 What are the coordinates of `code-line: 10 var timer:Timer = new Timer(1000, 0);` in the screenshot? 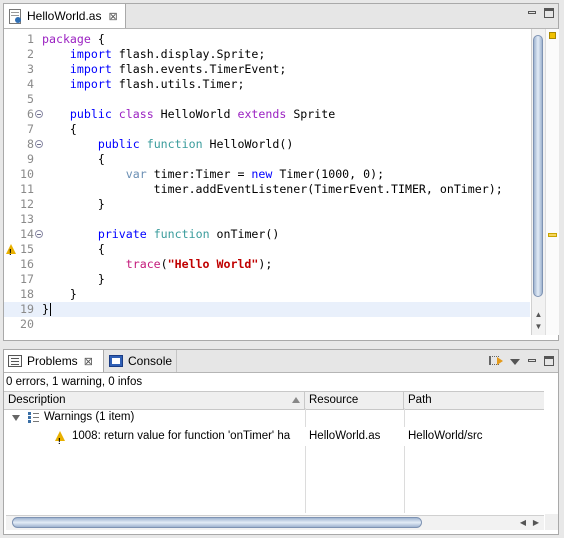 It's located at (267, 174).